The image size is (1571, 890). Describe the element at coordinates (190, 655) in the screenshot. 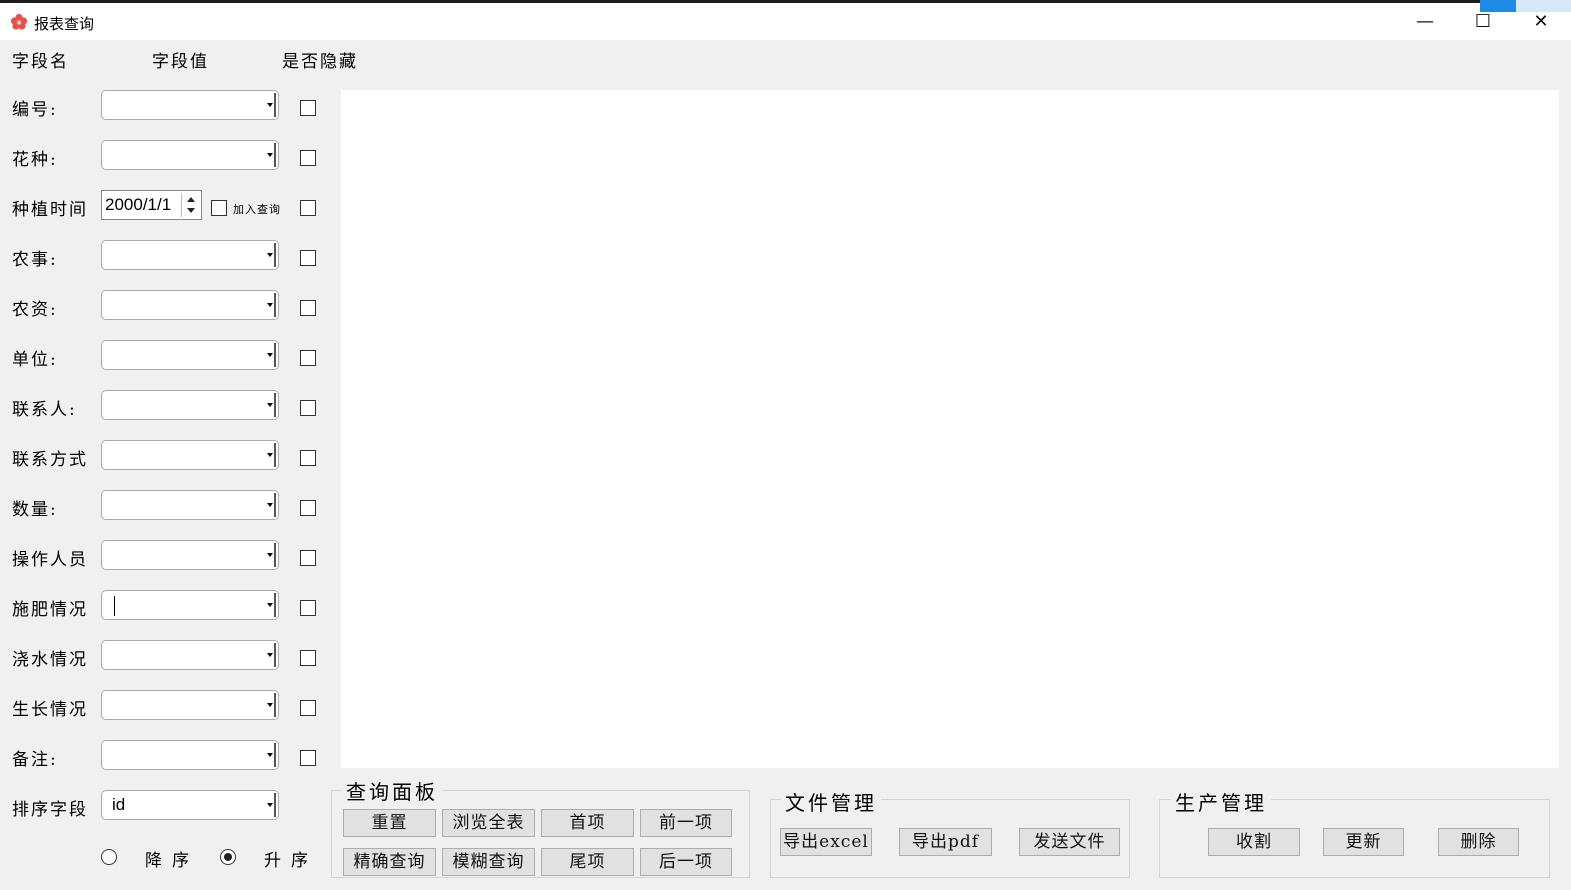

I see `watering-combo` at that location.